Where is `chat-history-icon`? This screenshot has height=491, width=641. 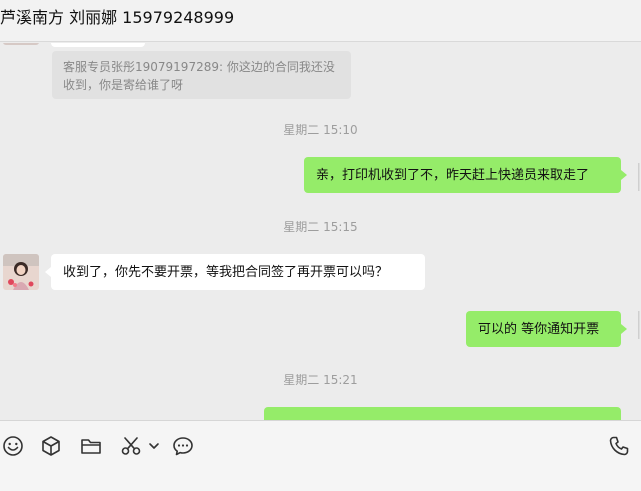
chat-history-icon is located at coordinates (183, 446).